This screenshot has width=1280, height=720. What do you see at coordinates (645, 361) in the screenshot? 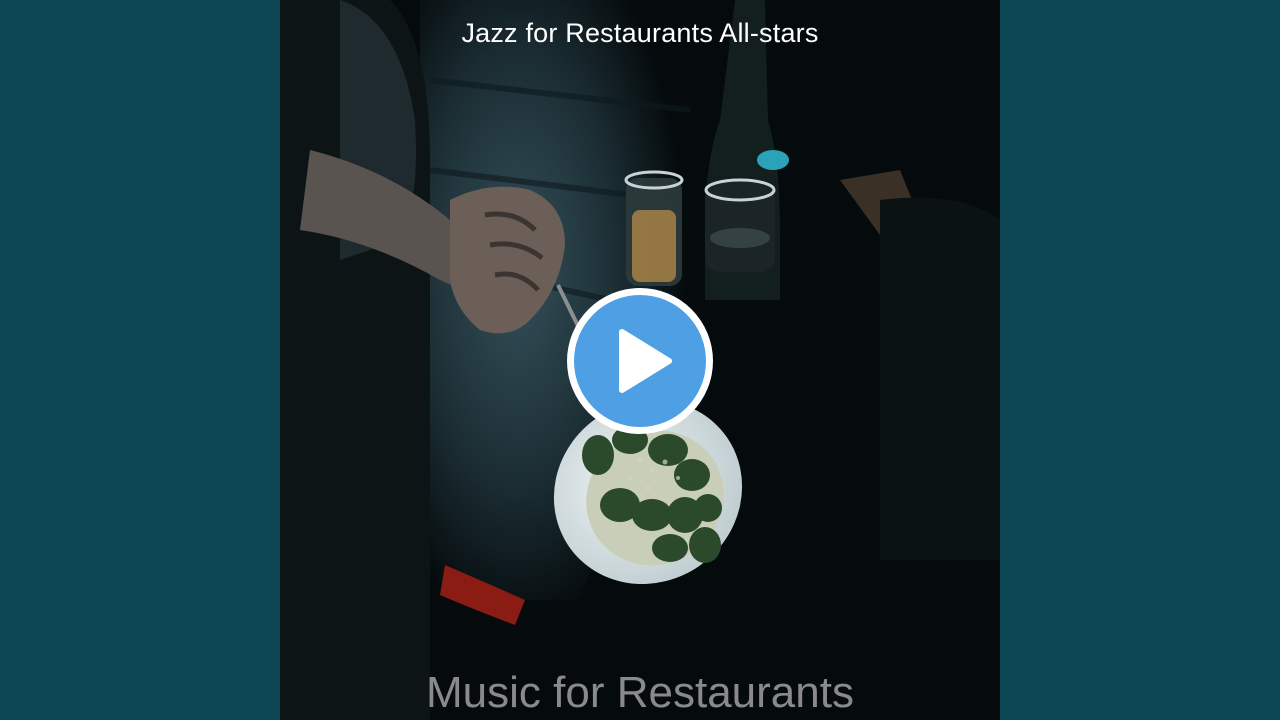
I see `play-icon` at bounding box center [645, 361].